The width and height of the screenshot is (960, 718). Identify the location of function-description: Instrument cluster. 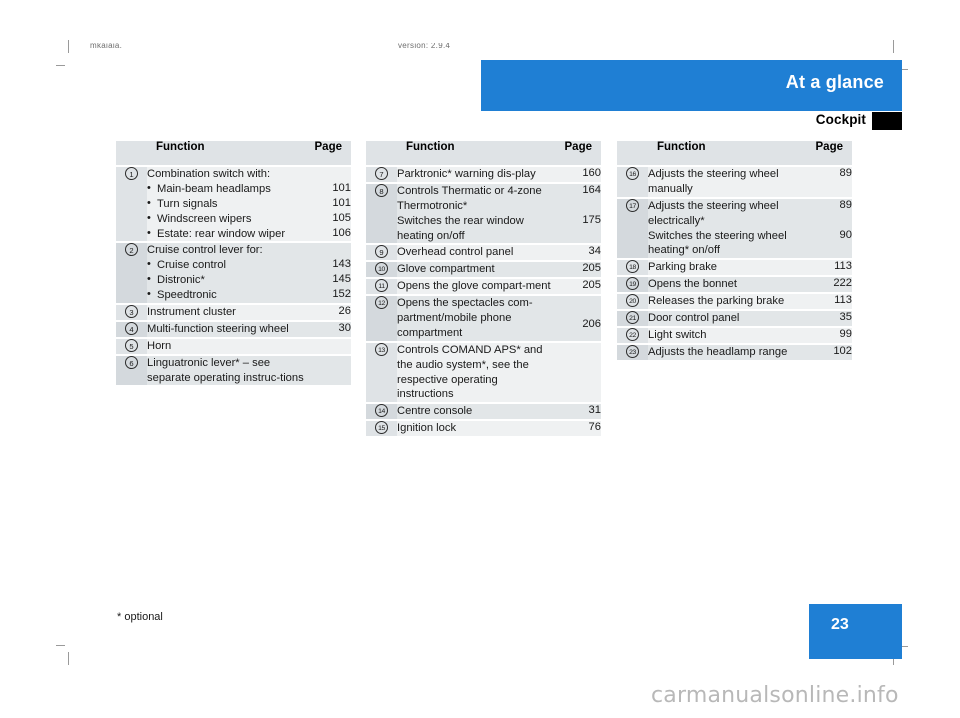
(227, 312).